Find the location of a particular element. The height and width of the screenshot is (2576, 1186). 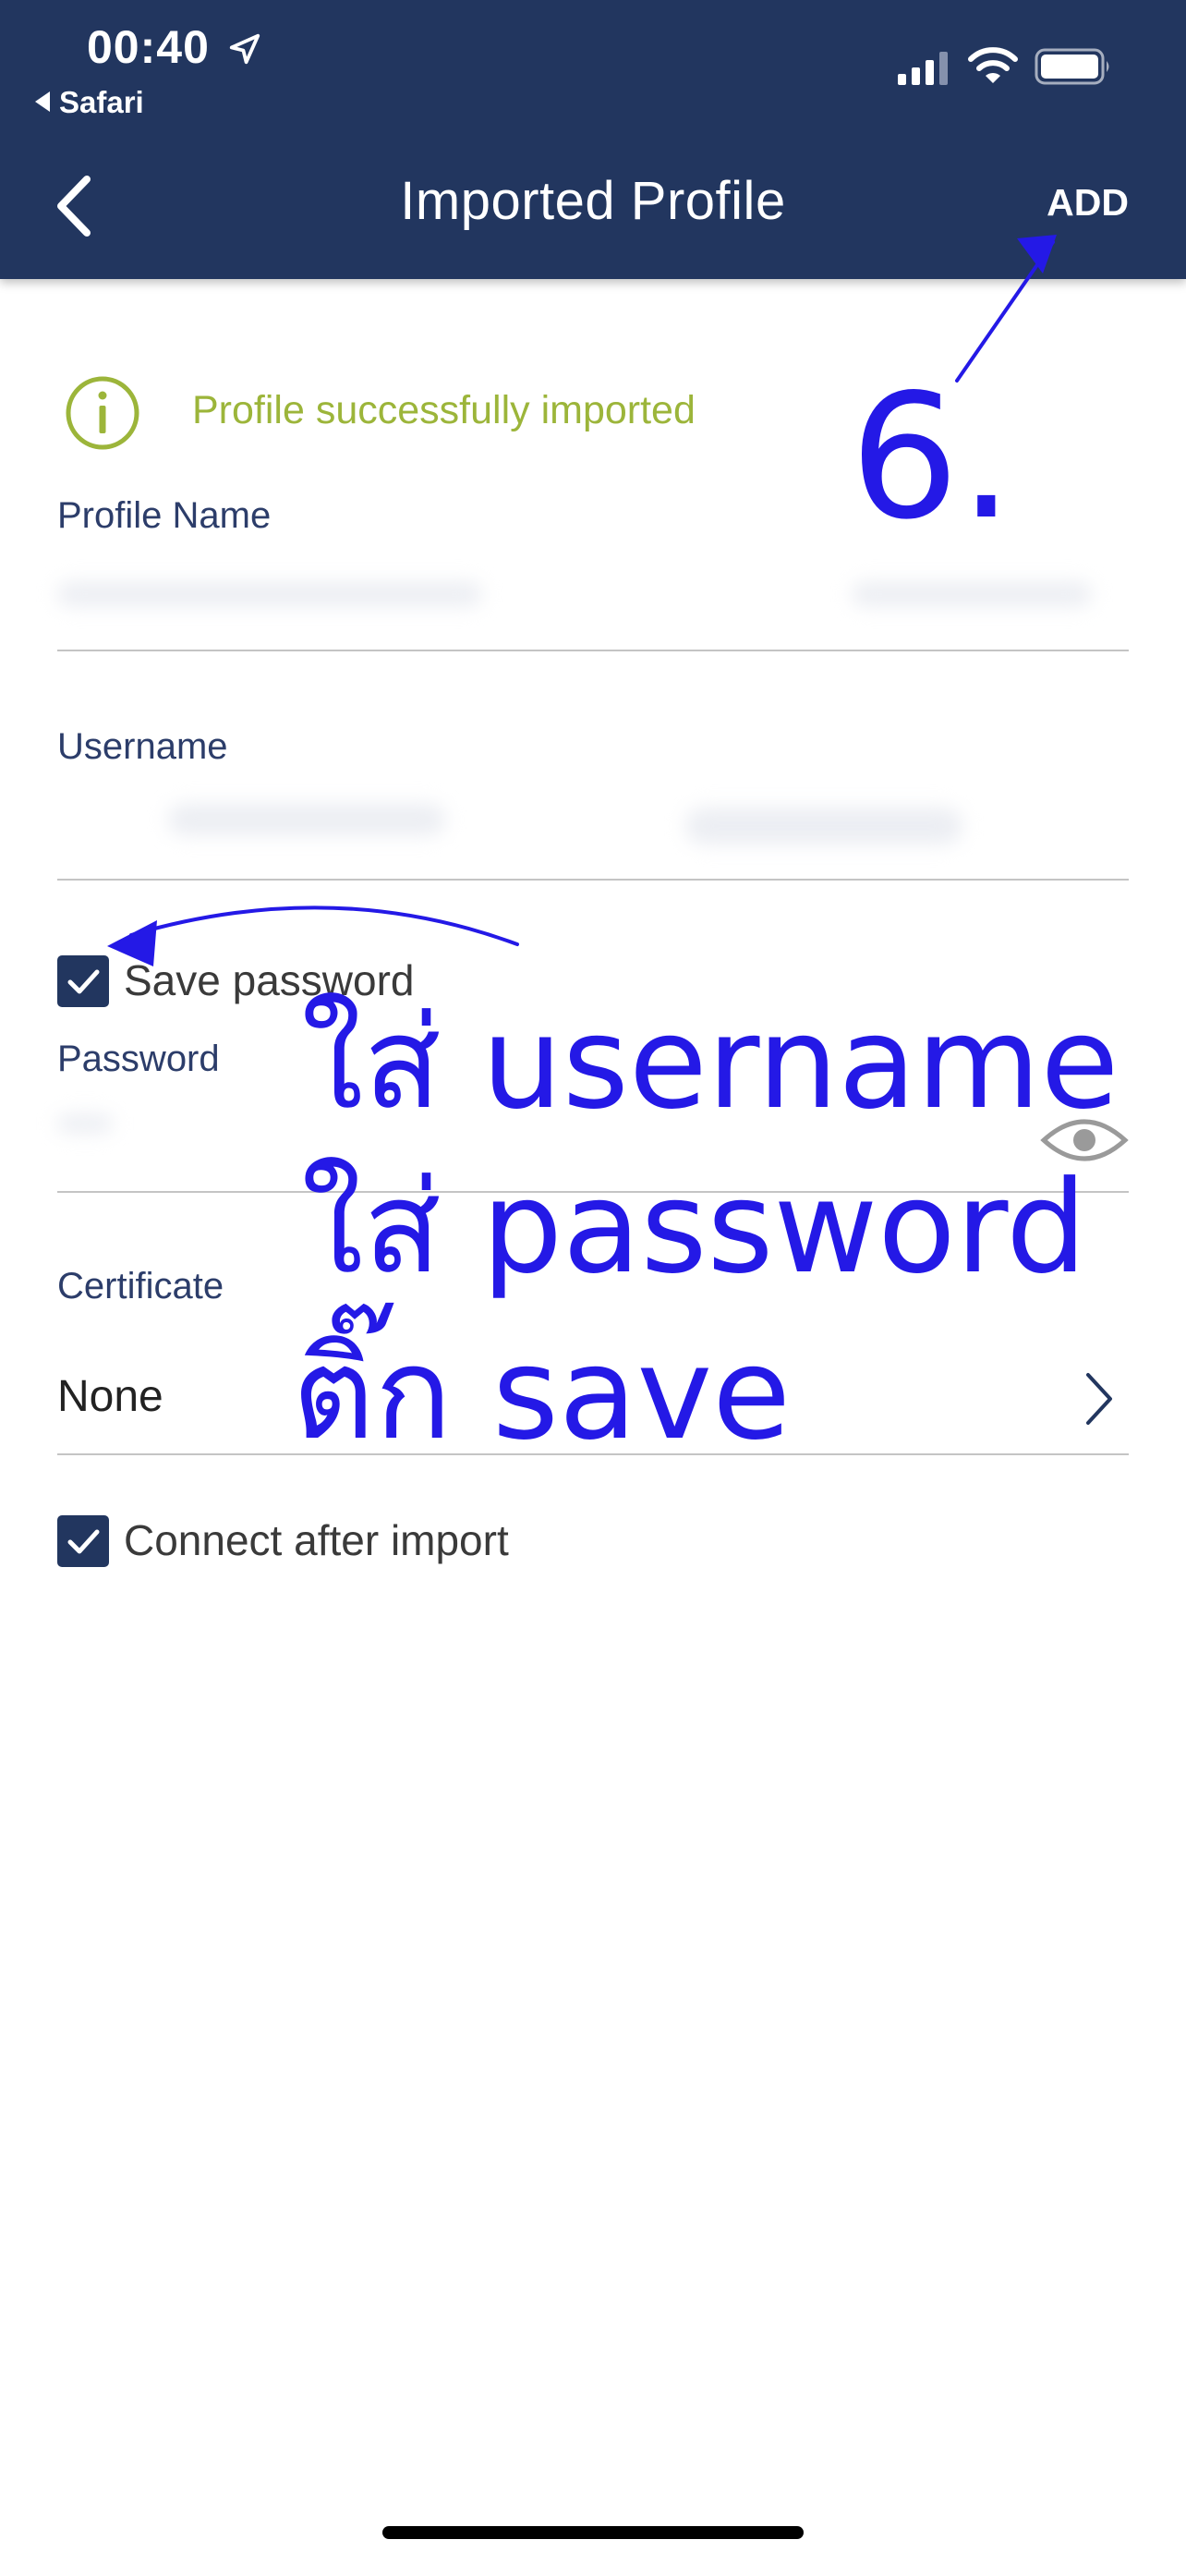

back-to-app-link: Safari is located at coordinates (90, 102).